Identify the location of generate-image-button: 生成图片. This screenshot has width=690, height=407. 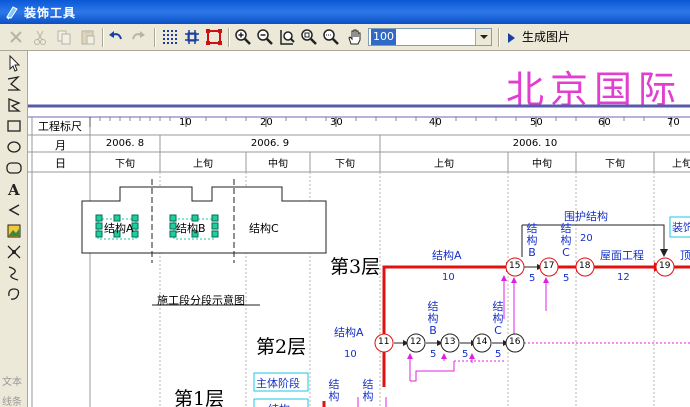
(538, 37).